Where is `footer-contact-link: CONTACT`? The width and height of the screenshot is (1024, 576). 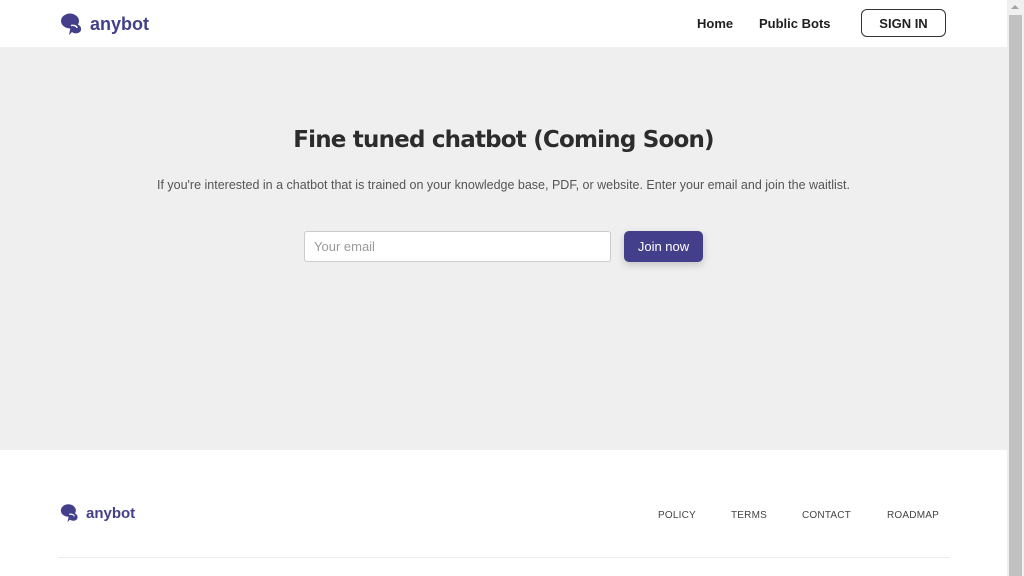 footer-contact-link: CONTACT is located at coordinates (826, 515).